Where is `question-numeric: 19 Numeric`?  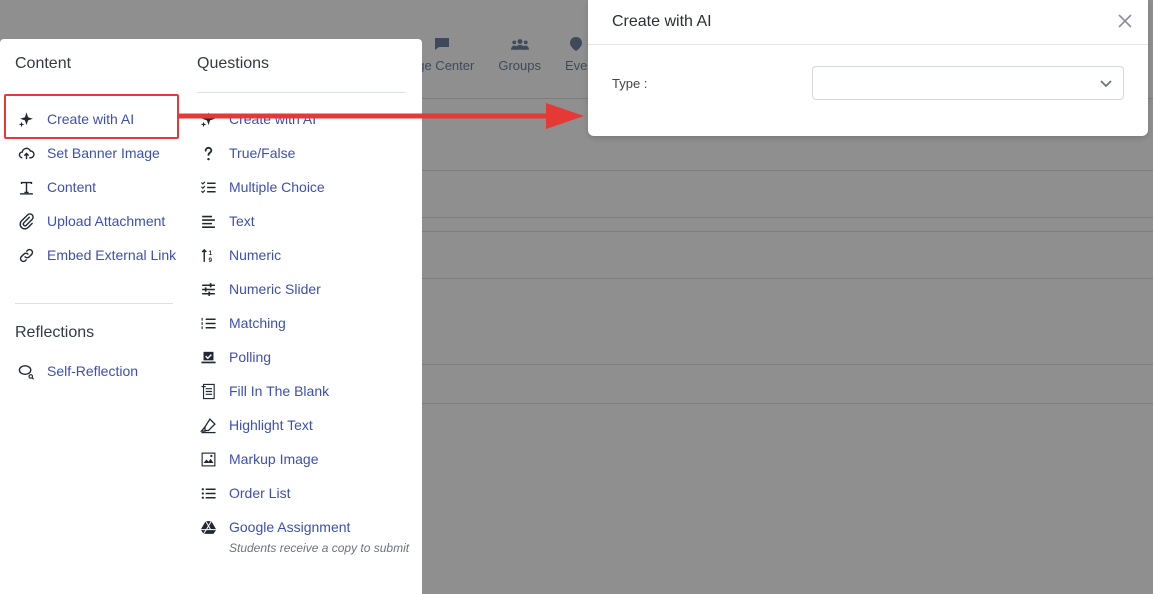
question-numeric: 19 Numeric is located at coordinates (239, 255).